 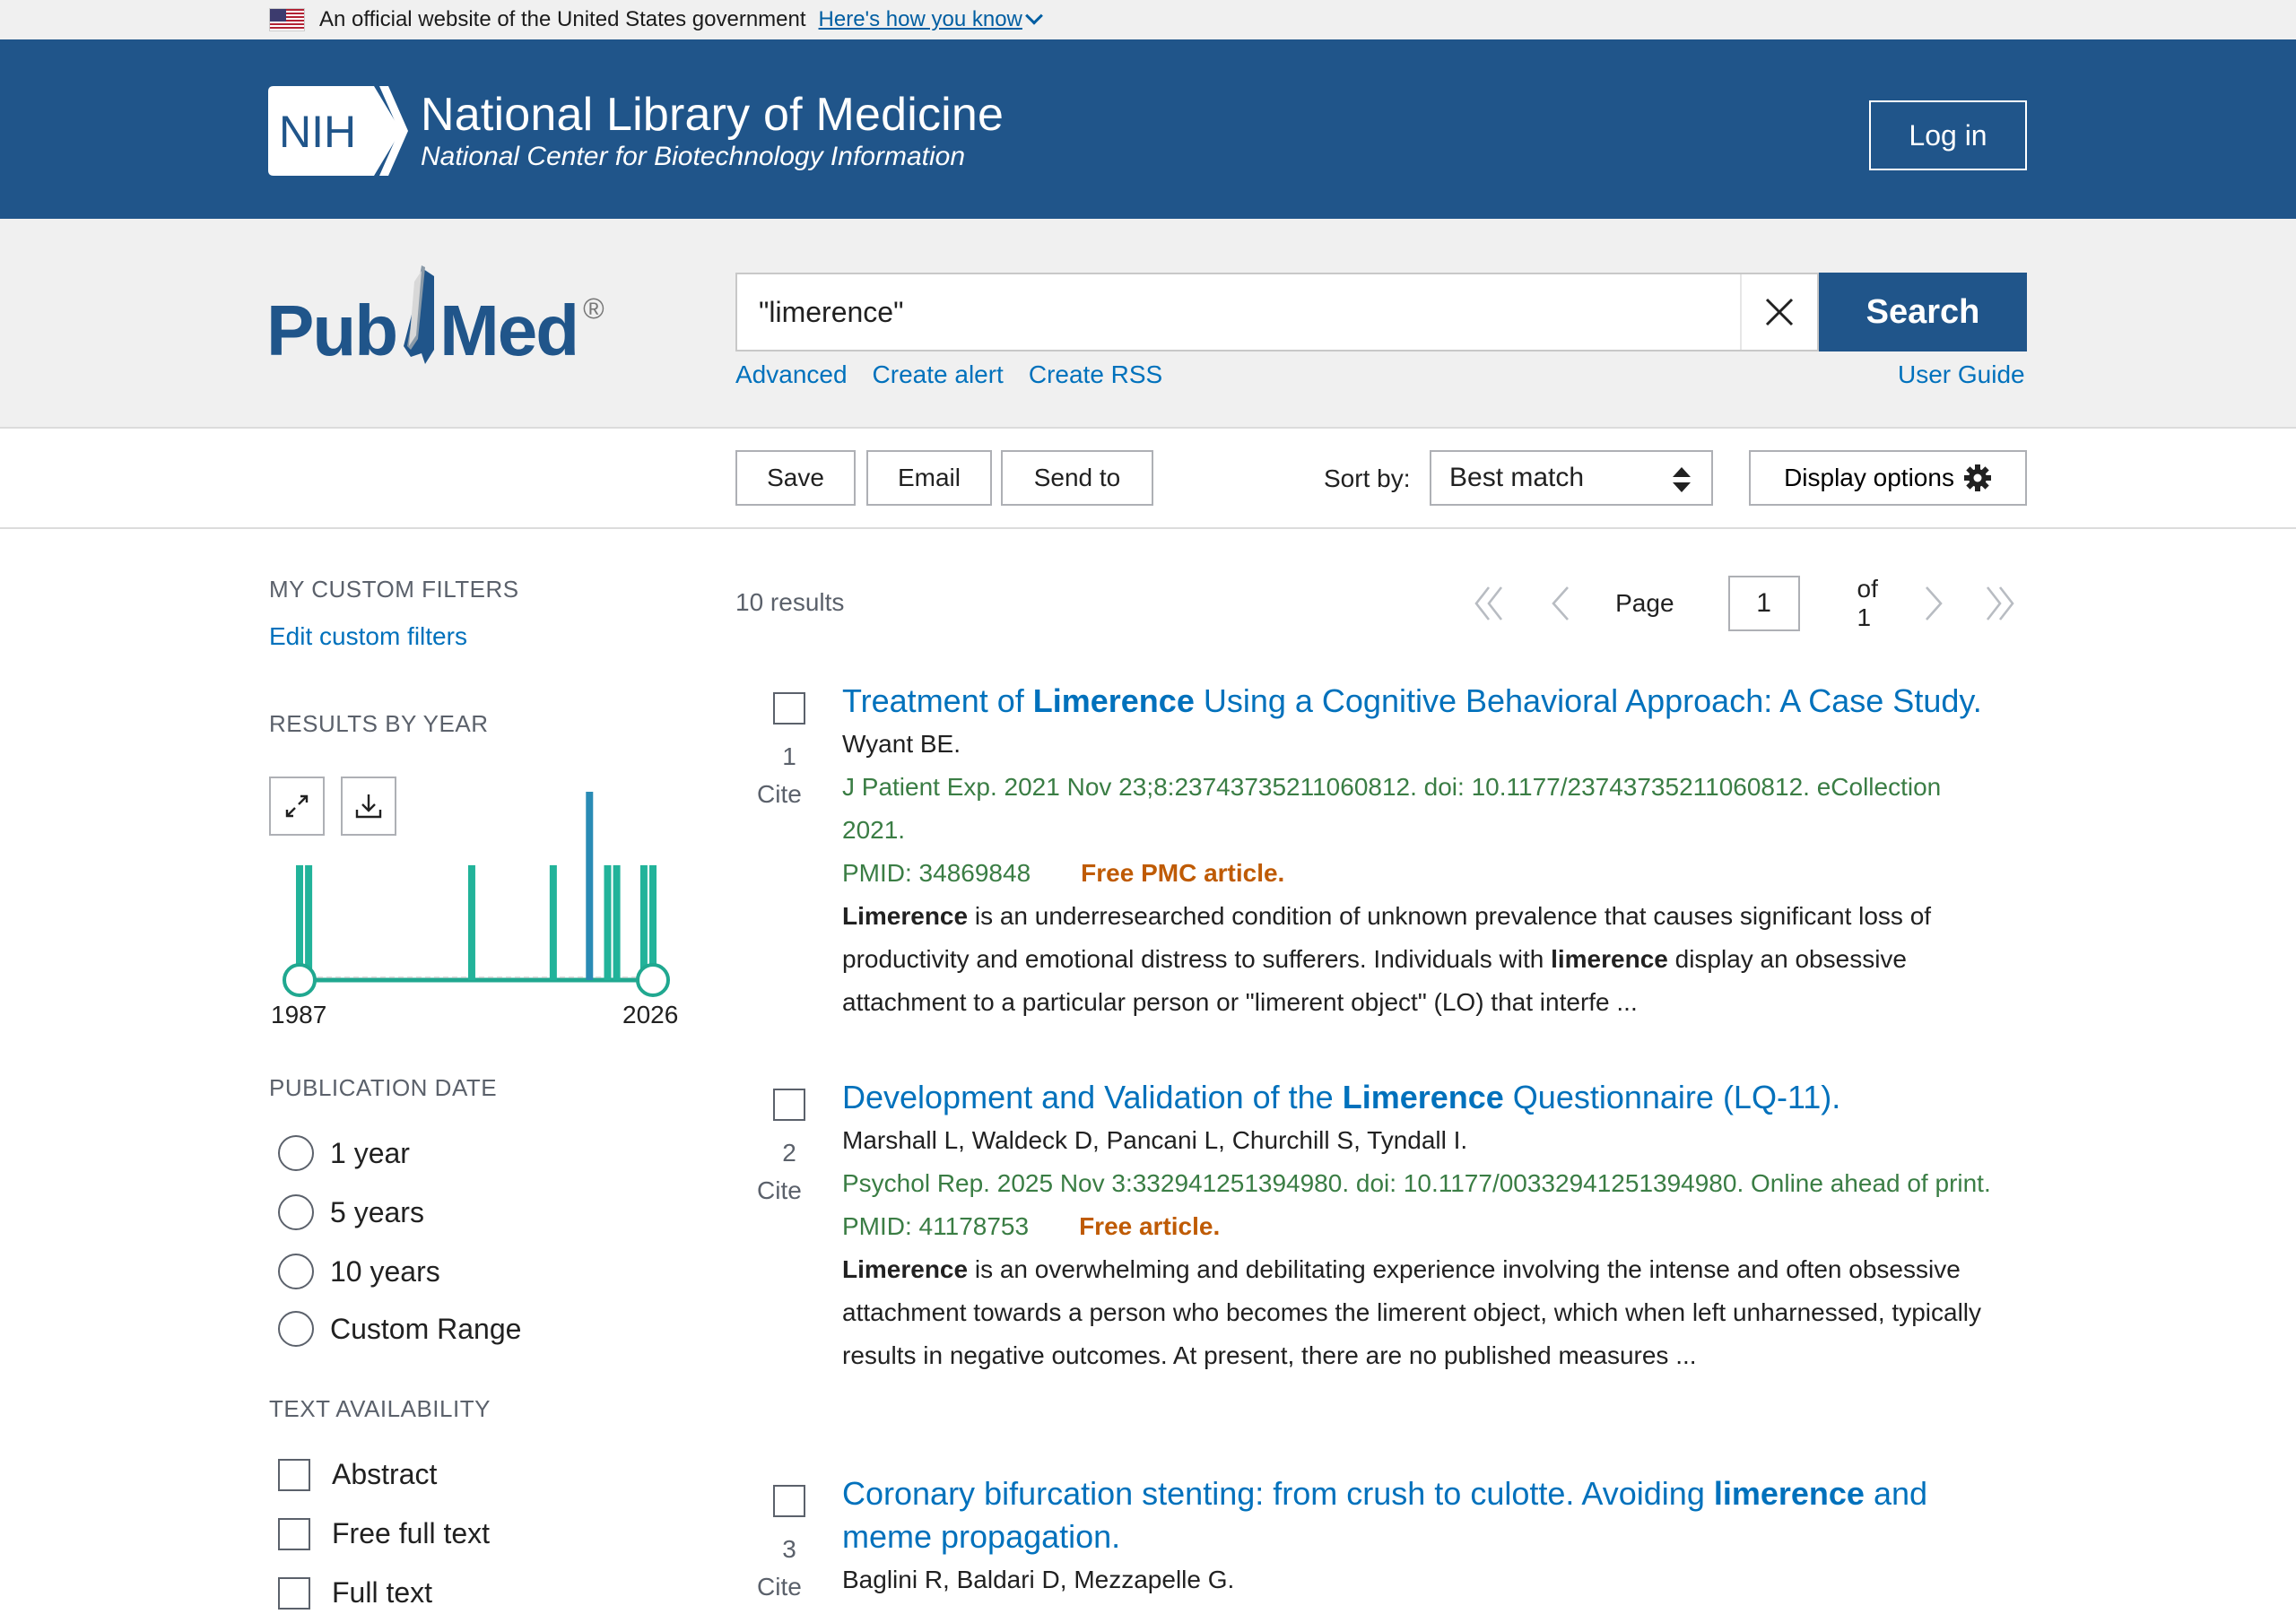 I want to click on previous-page-button, so click(x=1560, y=603).